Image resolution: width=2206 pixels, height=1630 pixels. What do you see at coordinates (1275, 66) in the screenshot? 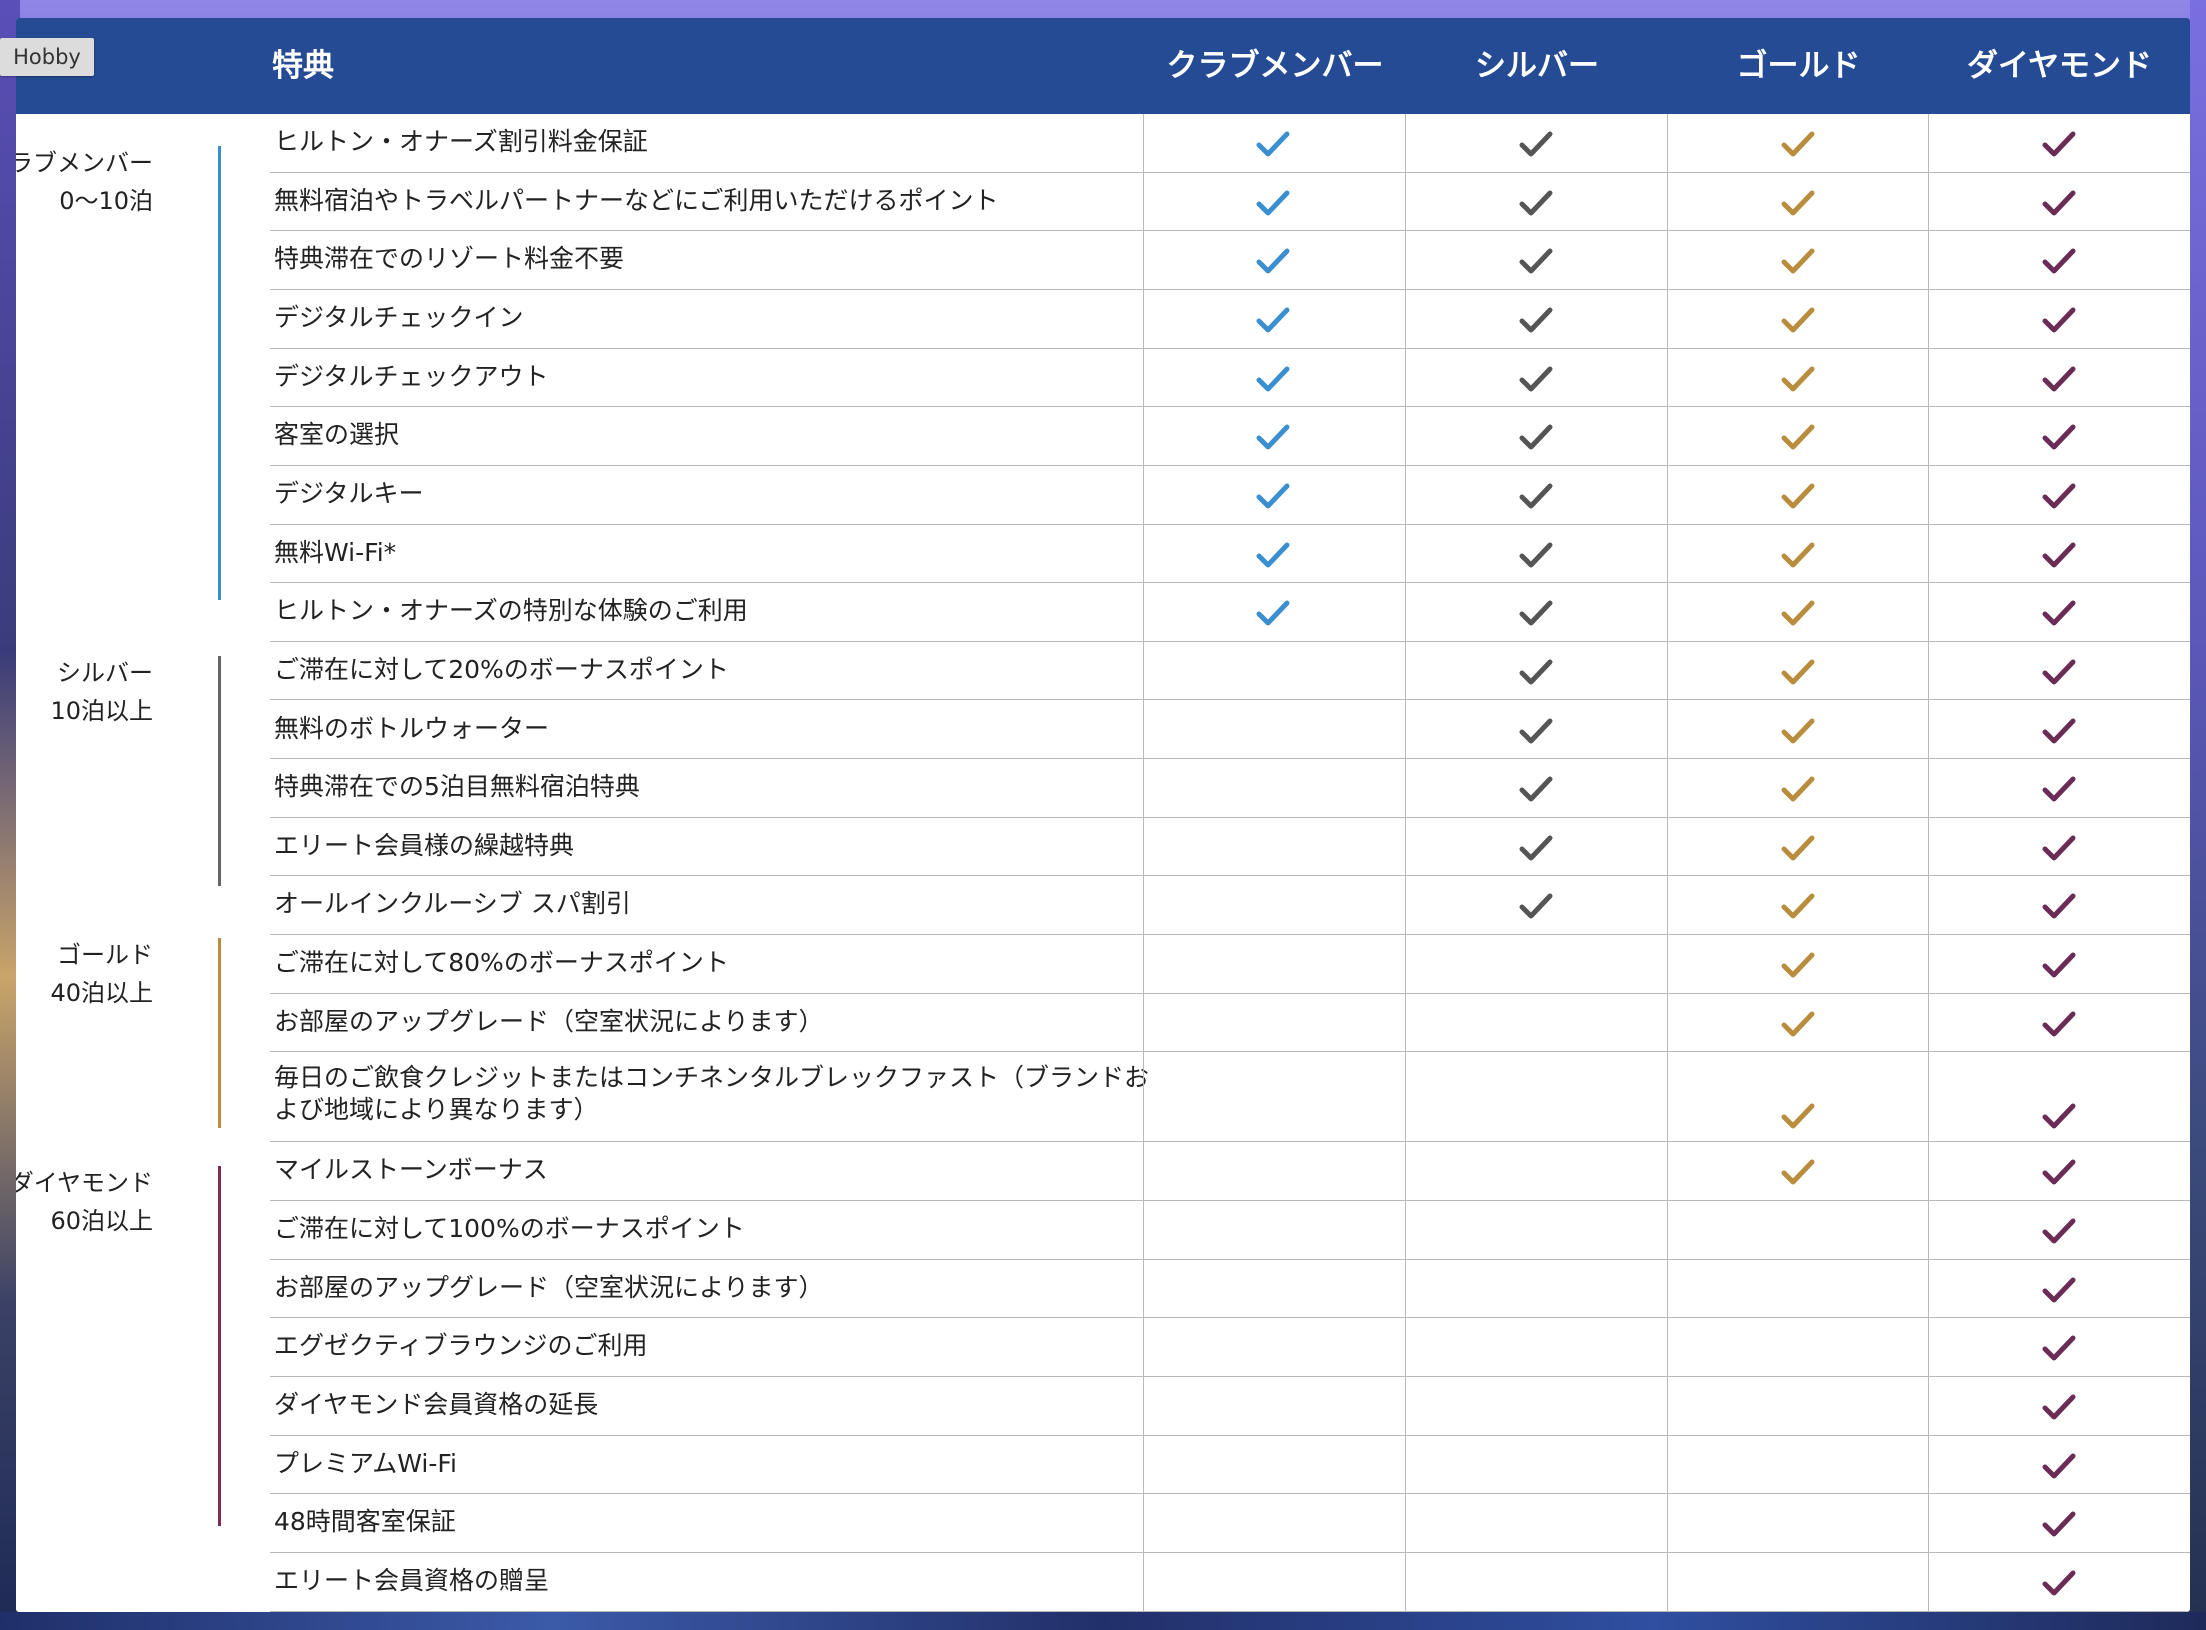
I see `header-tier-member: クラブメンバー` at bounding box center [1275, 66].